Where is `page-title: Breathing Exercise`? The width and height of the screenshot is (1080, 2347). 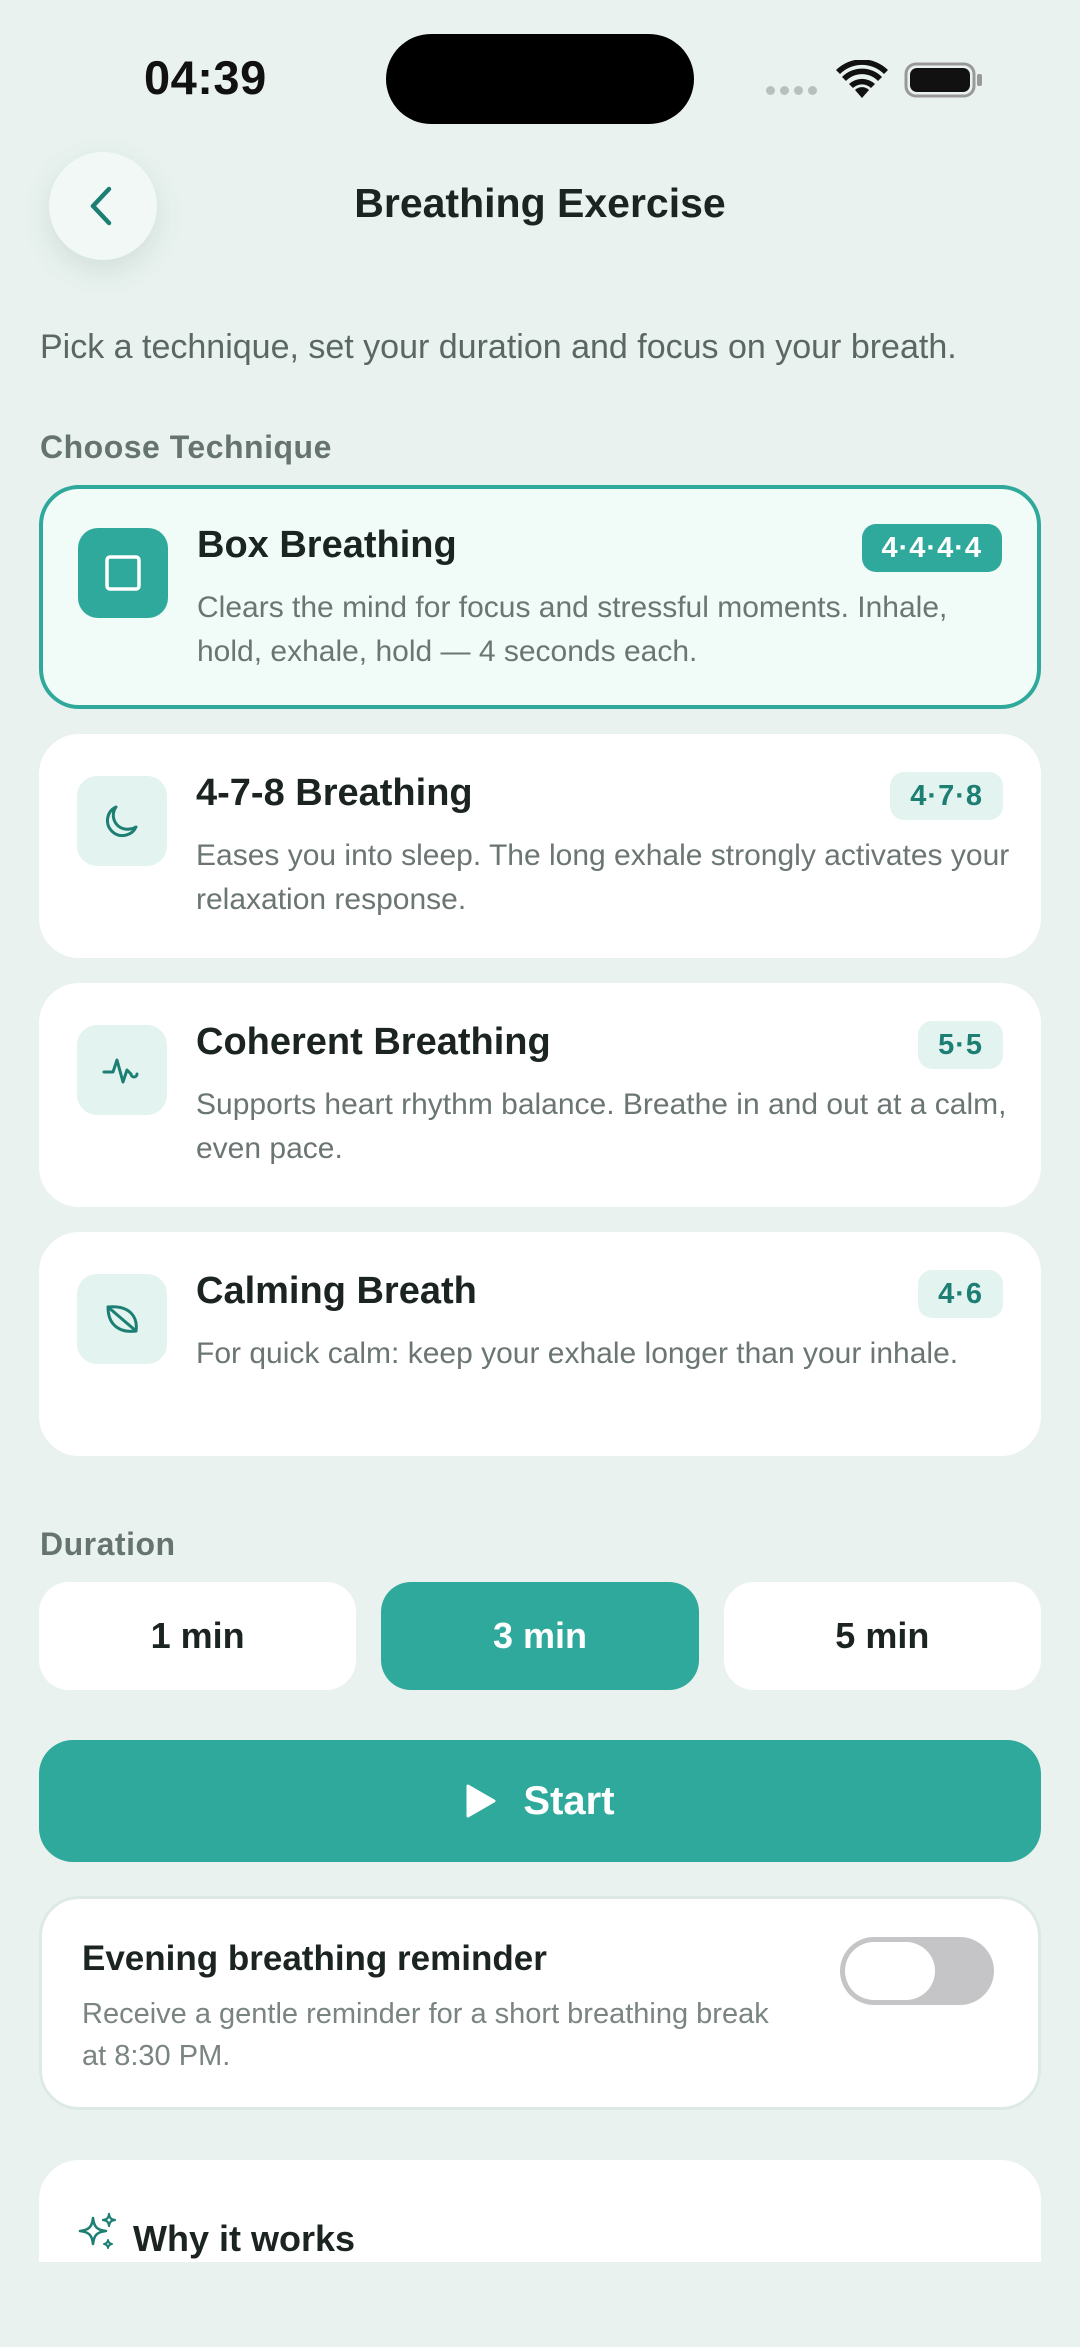
page-title: Breathing Exercise is located at coordinates (540, 203).